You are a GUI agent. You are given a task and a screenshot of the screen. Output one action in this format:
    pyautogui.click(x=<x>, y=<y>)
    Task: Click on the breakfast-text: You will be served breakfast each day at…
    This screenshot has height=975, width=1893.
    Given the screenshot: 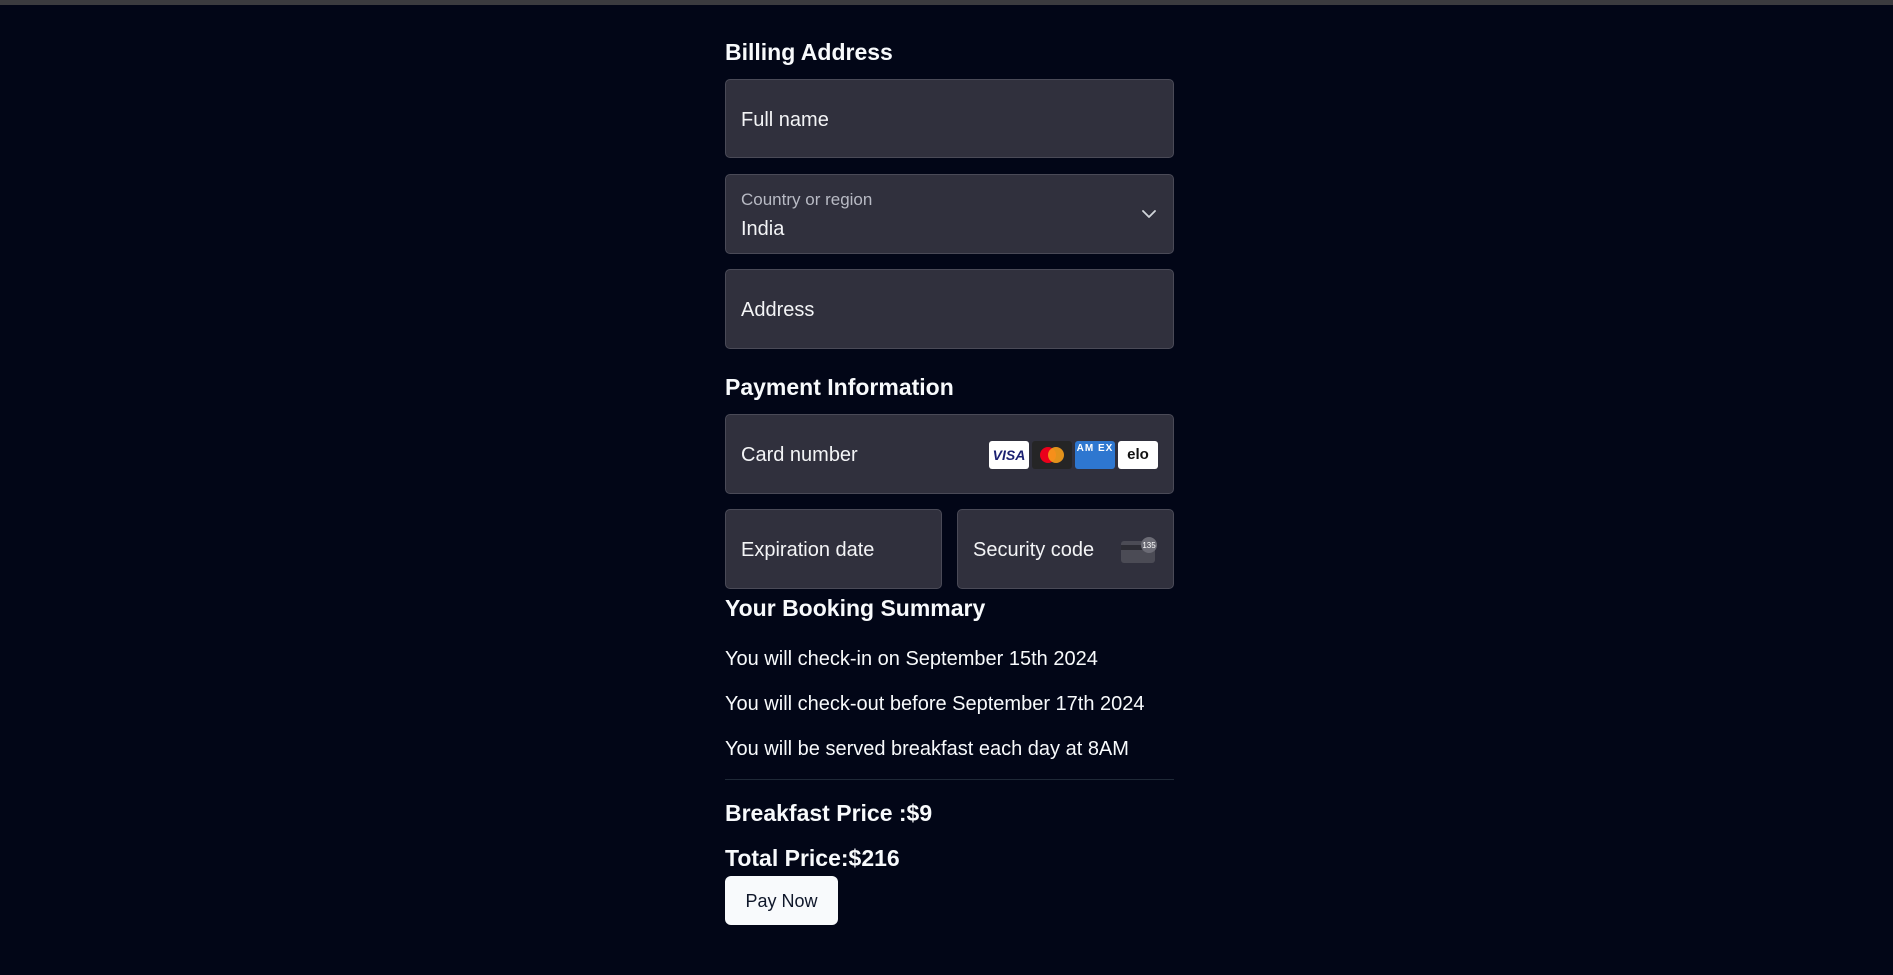 What is the action you would take?
    pyautogui.click(x=927, y=749)
    